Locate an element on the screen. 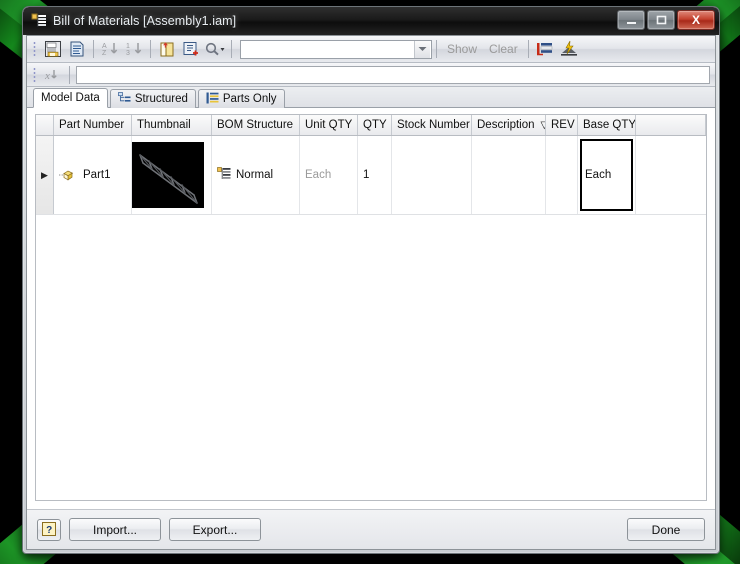 The height and width of the screenshot is (564, 740). column-header-rev: REV is located at coordinates (562, 125).